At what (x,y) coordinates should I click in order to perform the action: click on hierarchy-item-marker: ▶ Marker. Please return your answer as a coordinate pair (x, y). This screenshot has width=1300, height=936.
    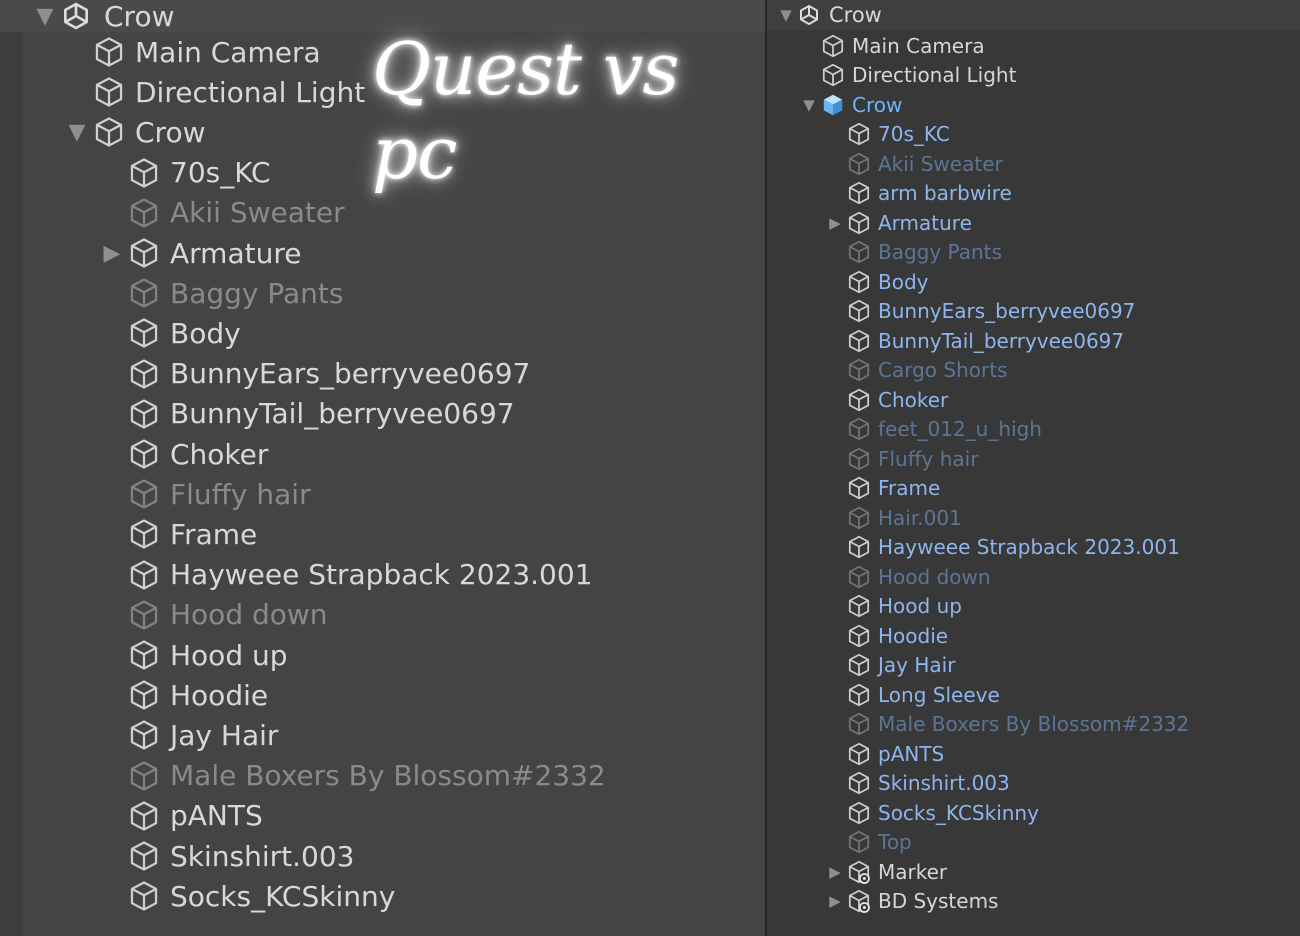
    Looking at the image, I should click on (885, 871).